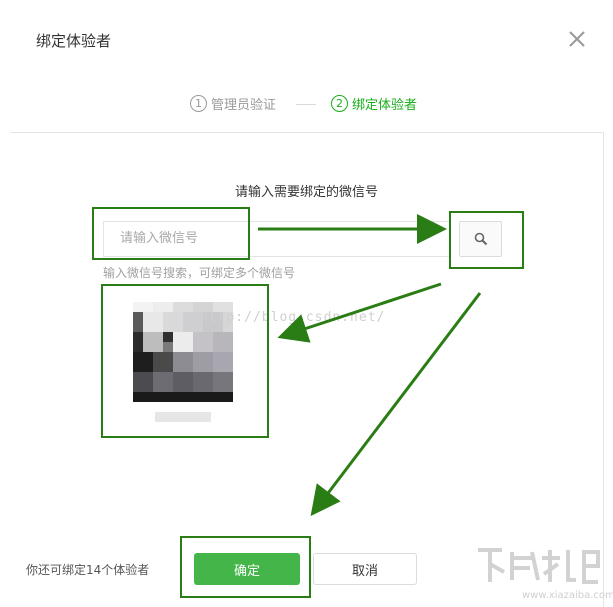 The image size is (613, 607). What do you see at coordinates (88, 570) in the screenshot?
I see `remaining-count-text: 你还可绑定14个体验者` at bounding box center [88, 570].